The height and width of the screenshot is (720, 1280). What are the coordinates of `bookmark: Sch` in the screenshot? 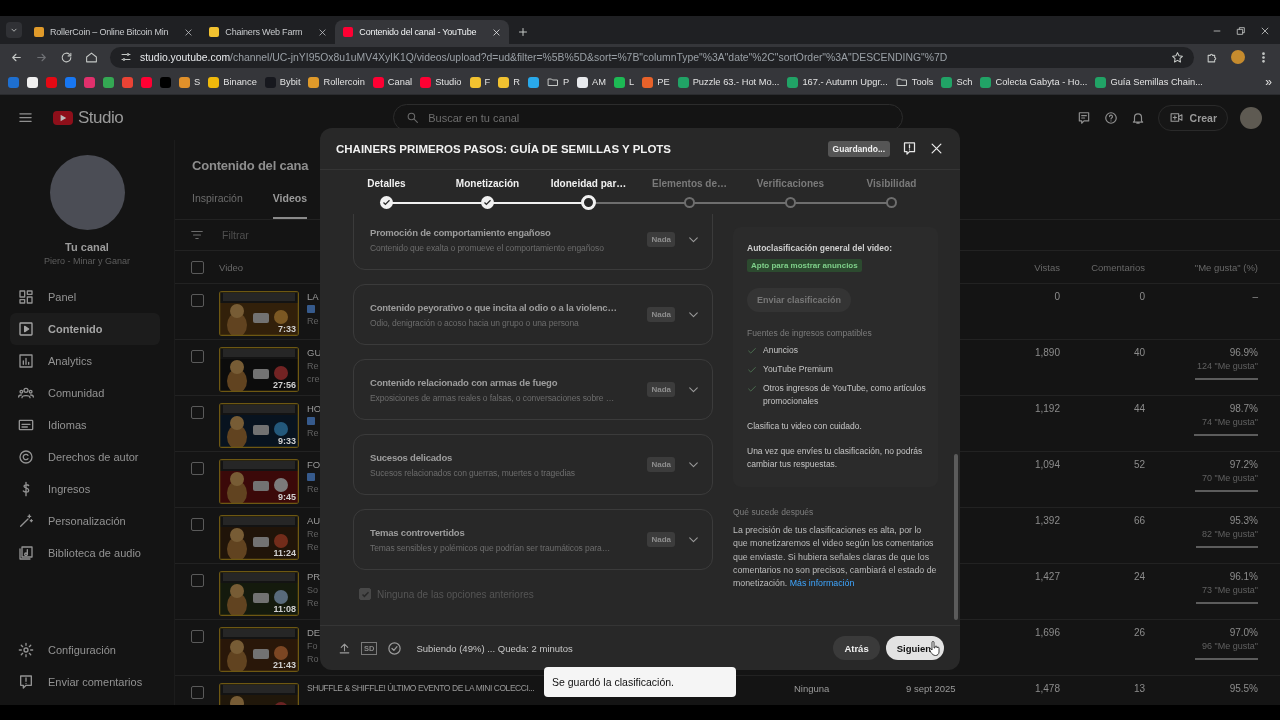 It's located at (957, 82).